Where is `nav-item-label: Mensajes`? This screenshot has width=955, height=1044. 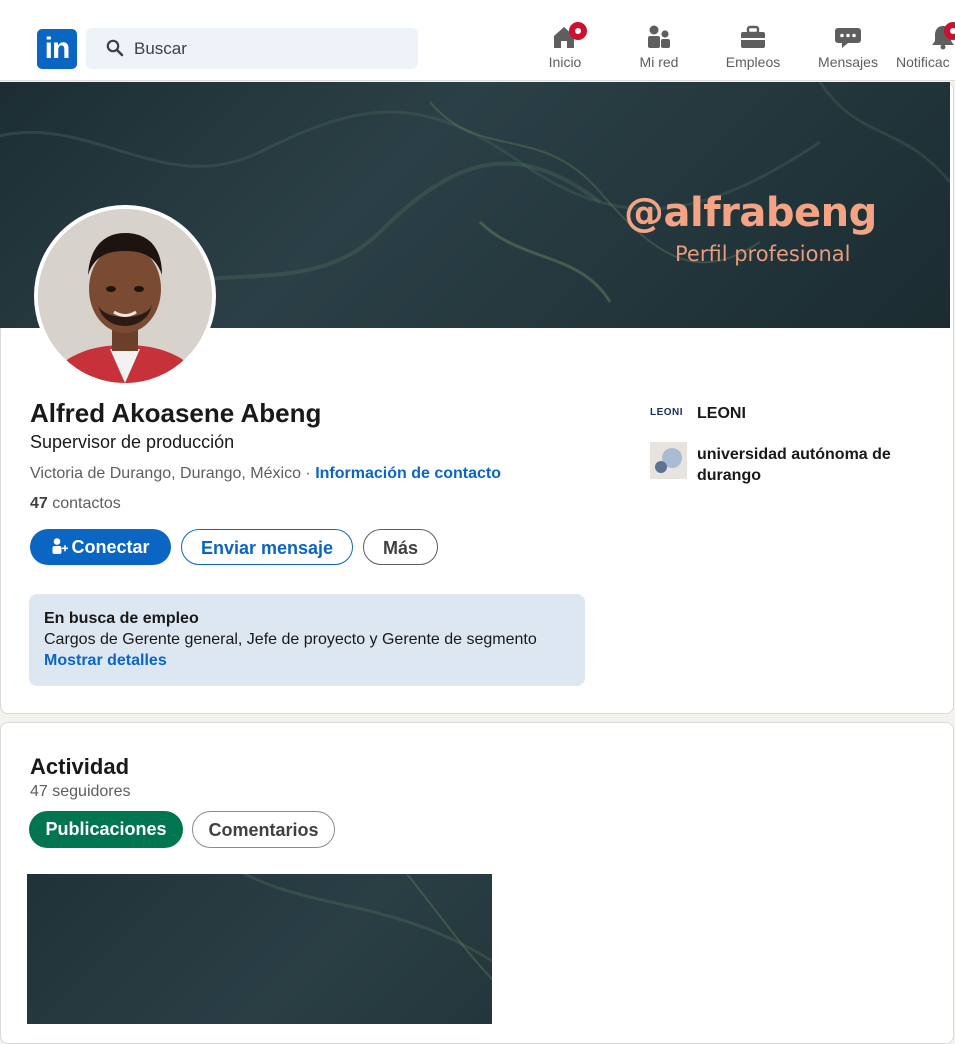 nav-item-label: Mensajes is located at coordinates (848, 62).